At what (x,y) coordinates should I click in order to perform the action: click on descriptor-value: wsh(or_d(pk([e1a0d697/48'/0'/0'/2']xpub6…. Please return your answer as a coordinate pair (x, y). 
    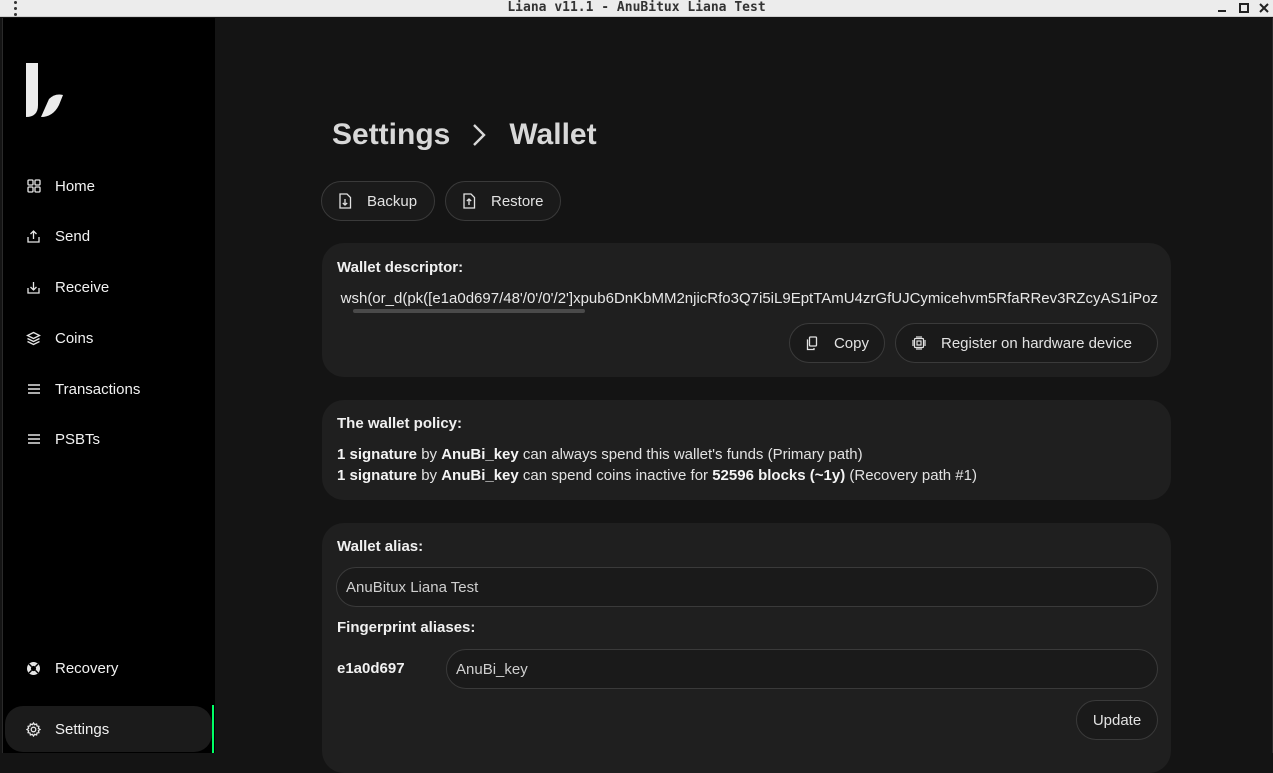
    Looking at the image, I should click on (749, 298).